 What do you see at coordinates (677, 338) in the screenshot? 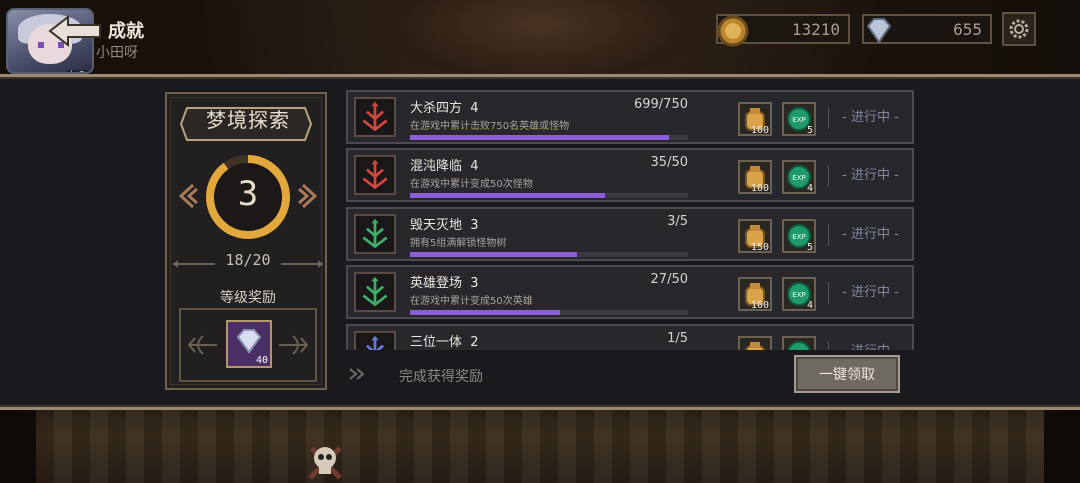
I see `achievement-count: 1/5` at bounding box center [677, 338].